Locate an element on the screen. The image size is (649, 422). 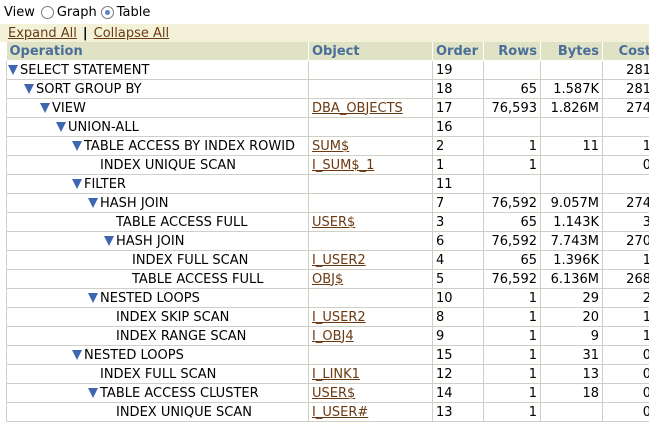
table-row: INDEX FULL SCANI_LINK1121130 is located at coordinates (328, 374).